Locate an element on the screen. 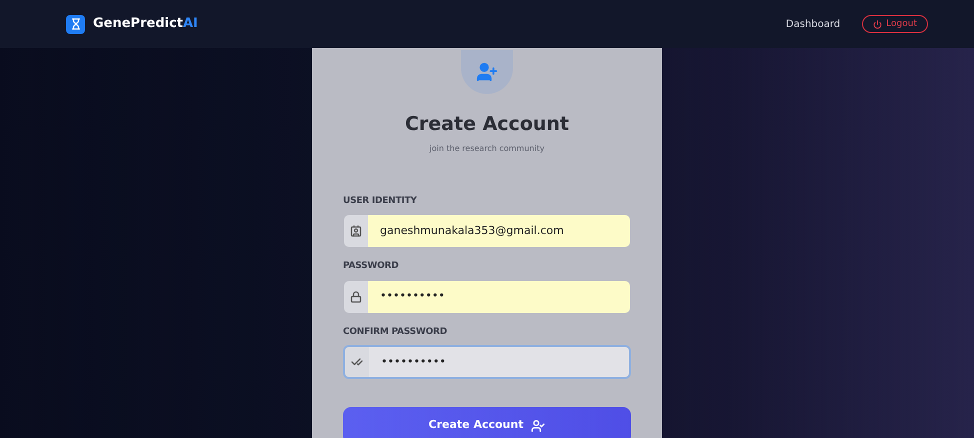 This screenshot has height=438, width=974. field-label: USER IDENTITY is located at coordinates (380, 201).